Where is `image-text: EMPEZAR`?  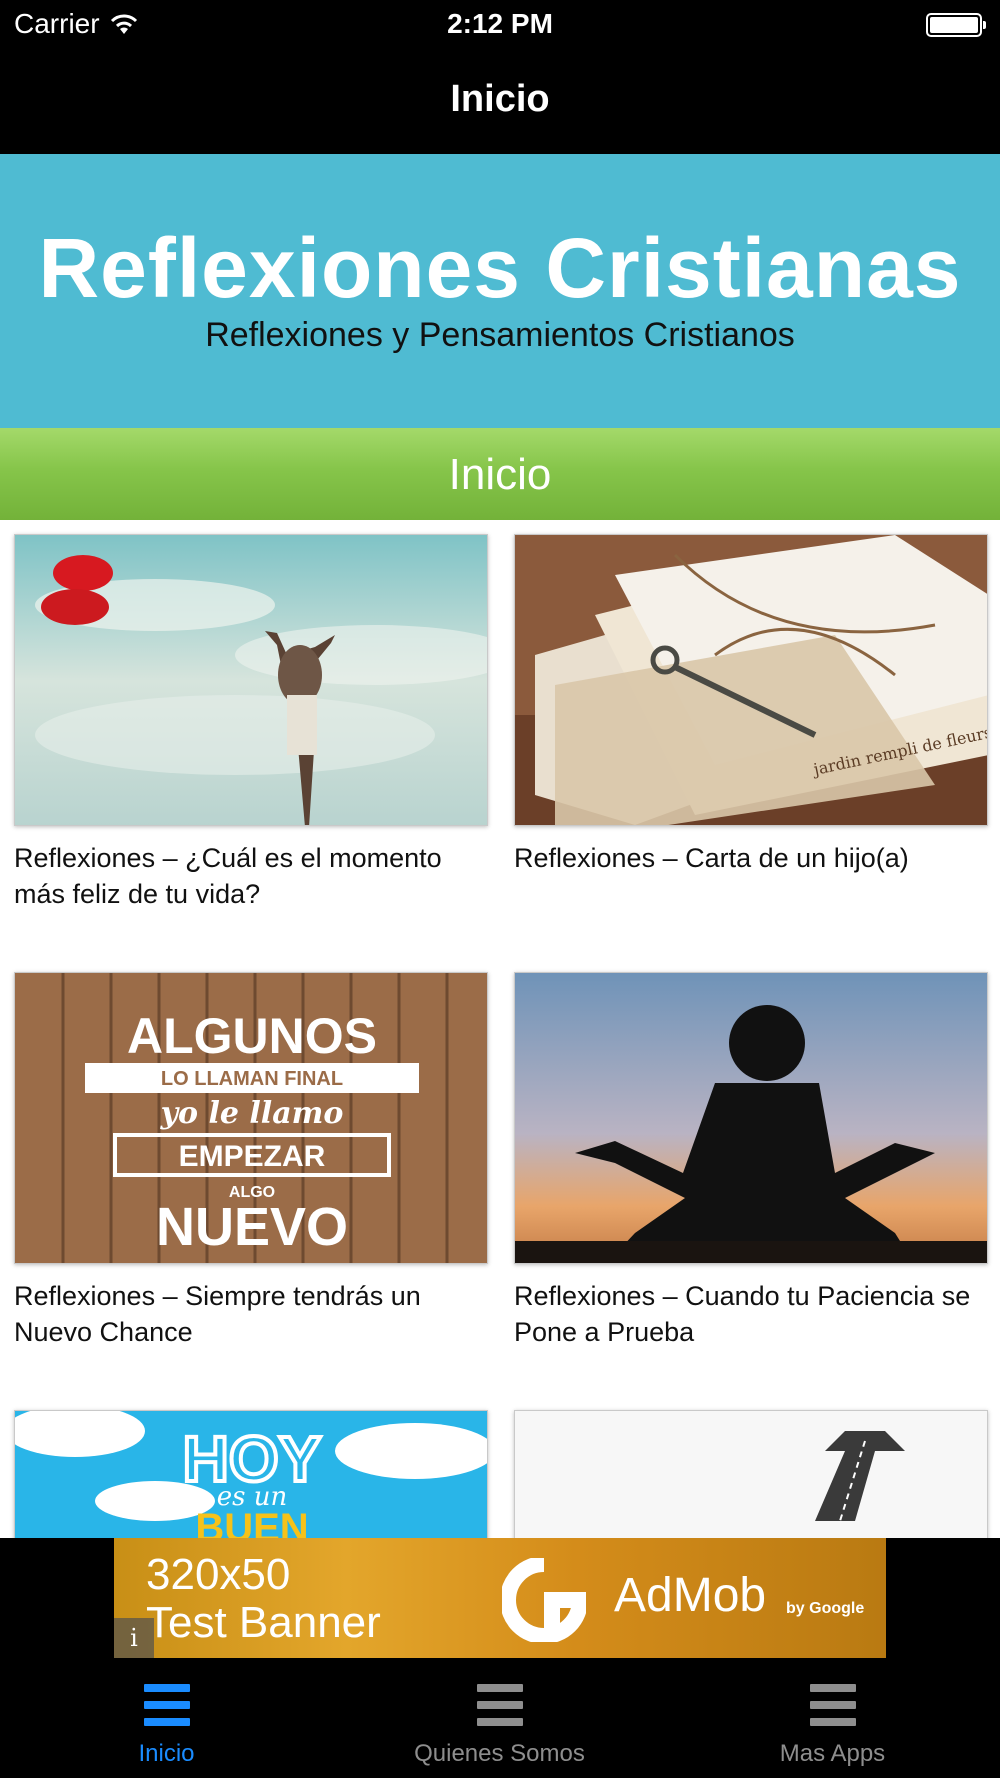 image-text: EMPEZAR is located at coordinates (252, 1156).